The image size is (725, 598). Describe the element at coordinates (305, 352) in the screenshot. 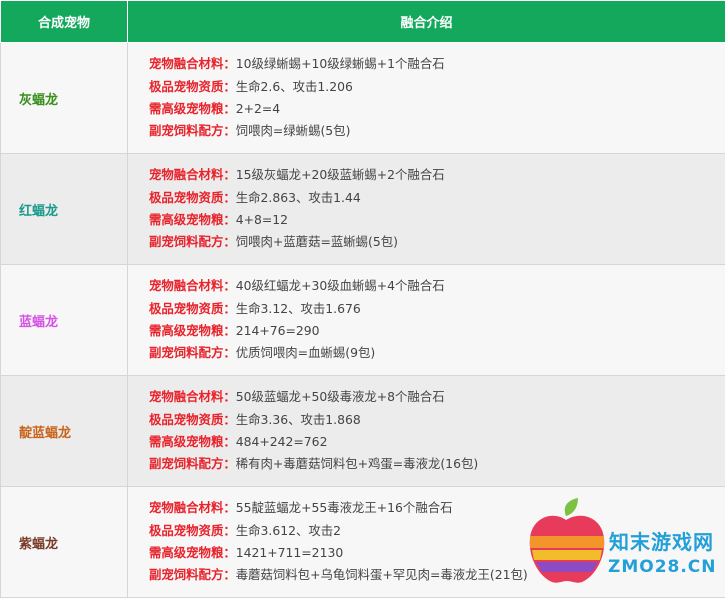

I see `detail-value: 优质饲喂肉=血蜥蜴(9包)` at that location.